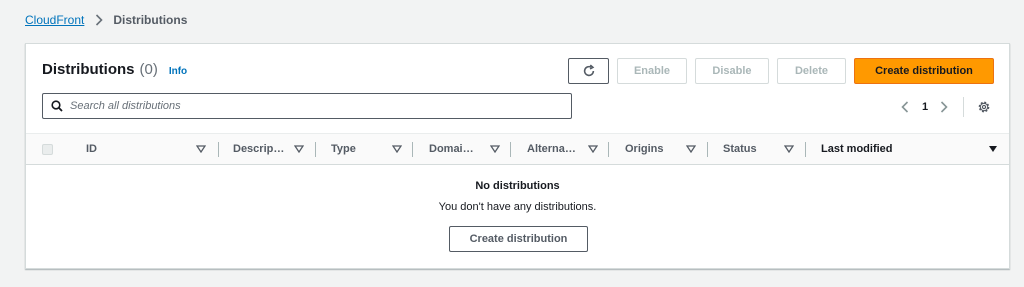  Describe the element at coordinates (652, 71) in the screenshot. I see `enable-button: Enable` at that location.